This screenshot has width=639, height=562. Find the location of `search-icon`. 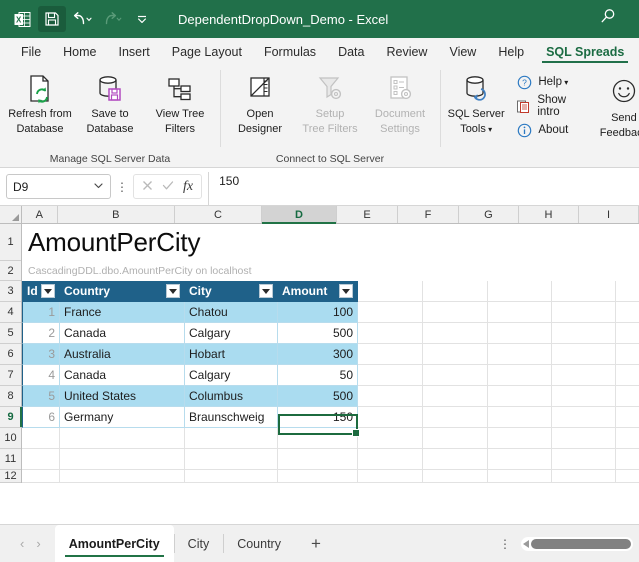

search-icon is located at coordinates (608, 19).